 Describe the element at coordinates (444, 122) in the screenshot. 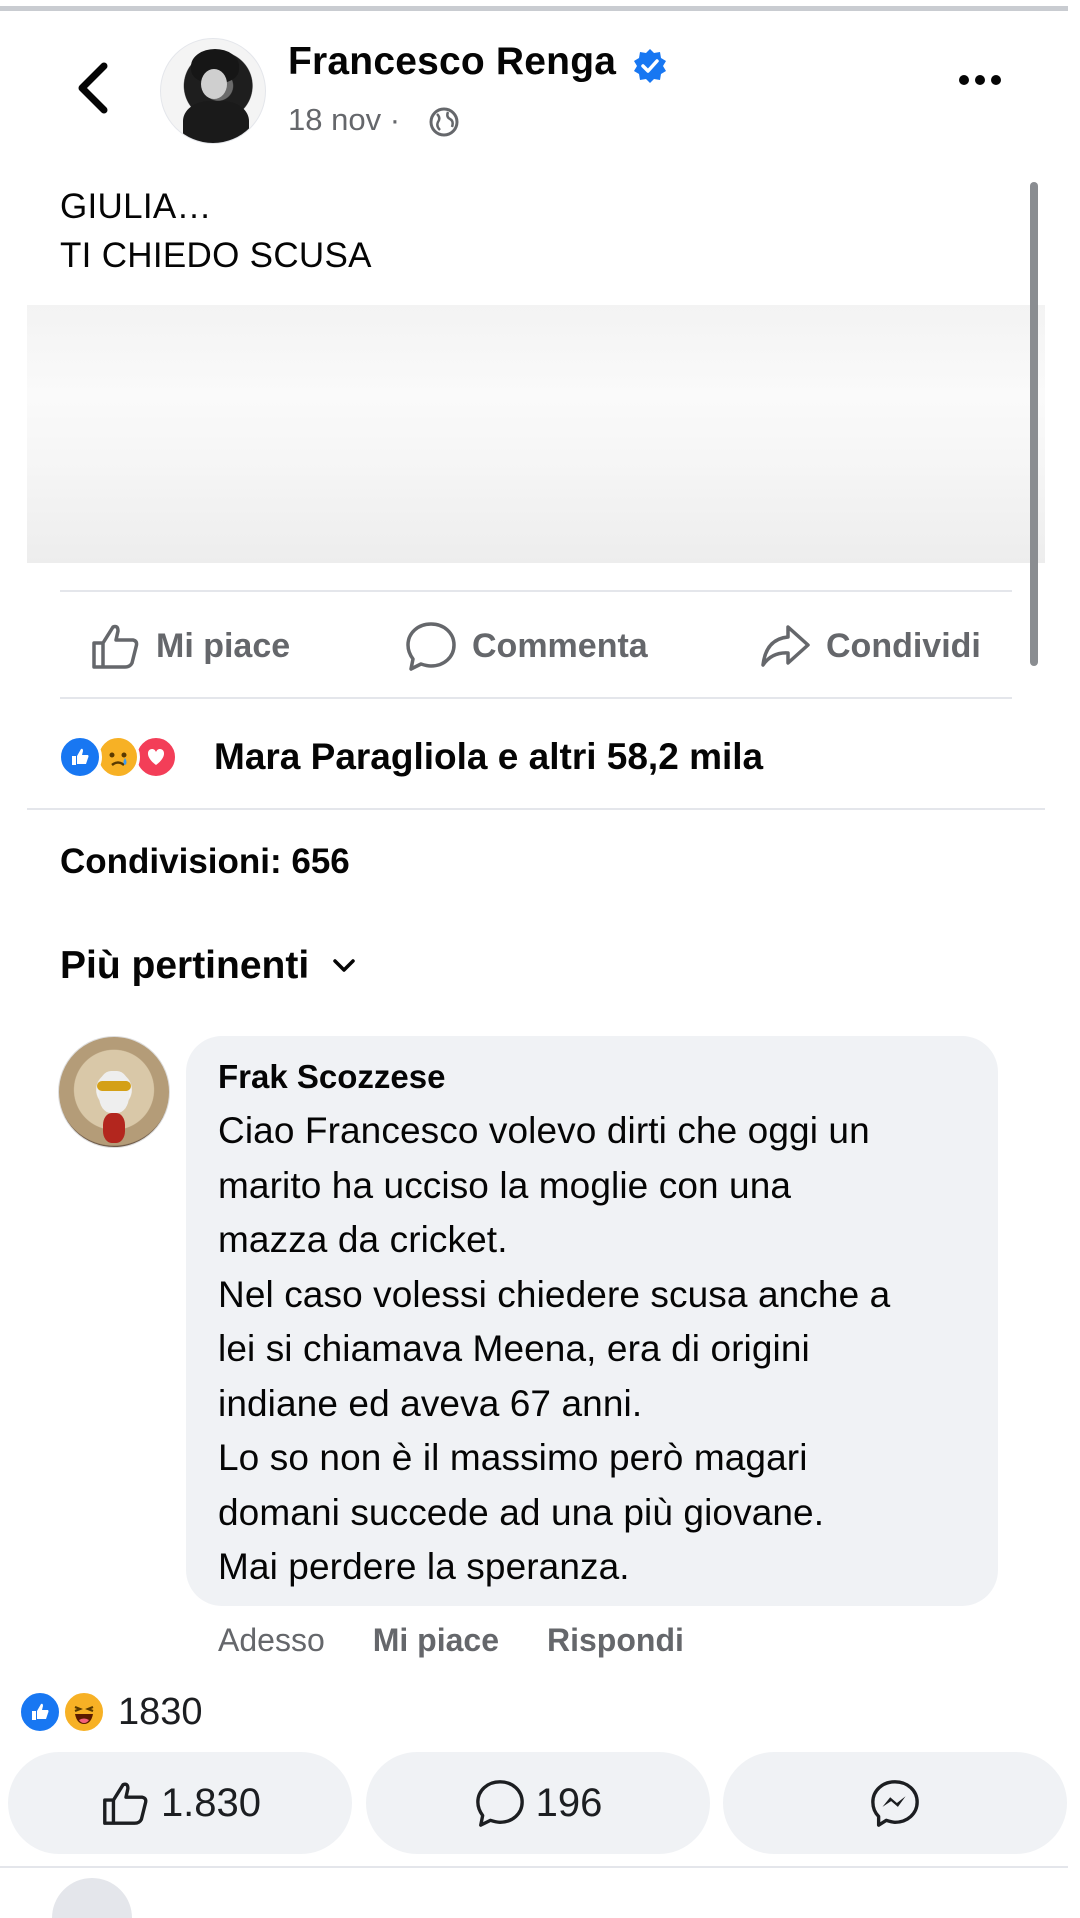

I see `globe-icon` at that location.